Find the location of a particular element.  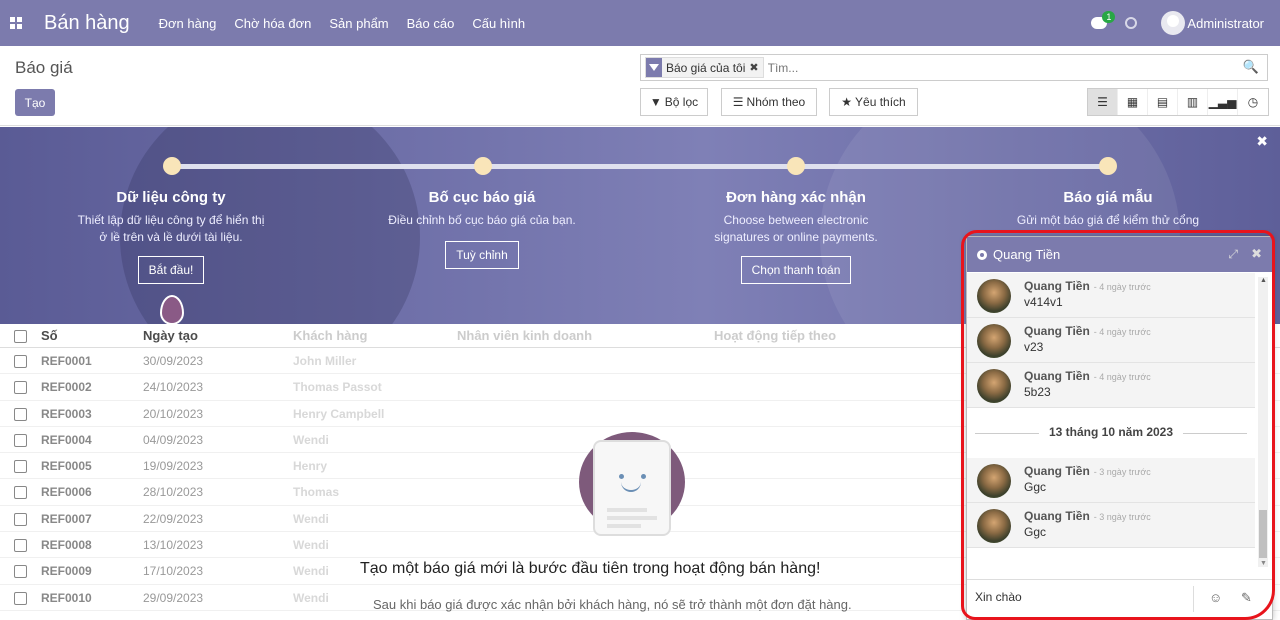

activity-view-icon: ◷ is located at coordinates (1253, 102).